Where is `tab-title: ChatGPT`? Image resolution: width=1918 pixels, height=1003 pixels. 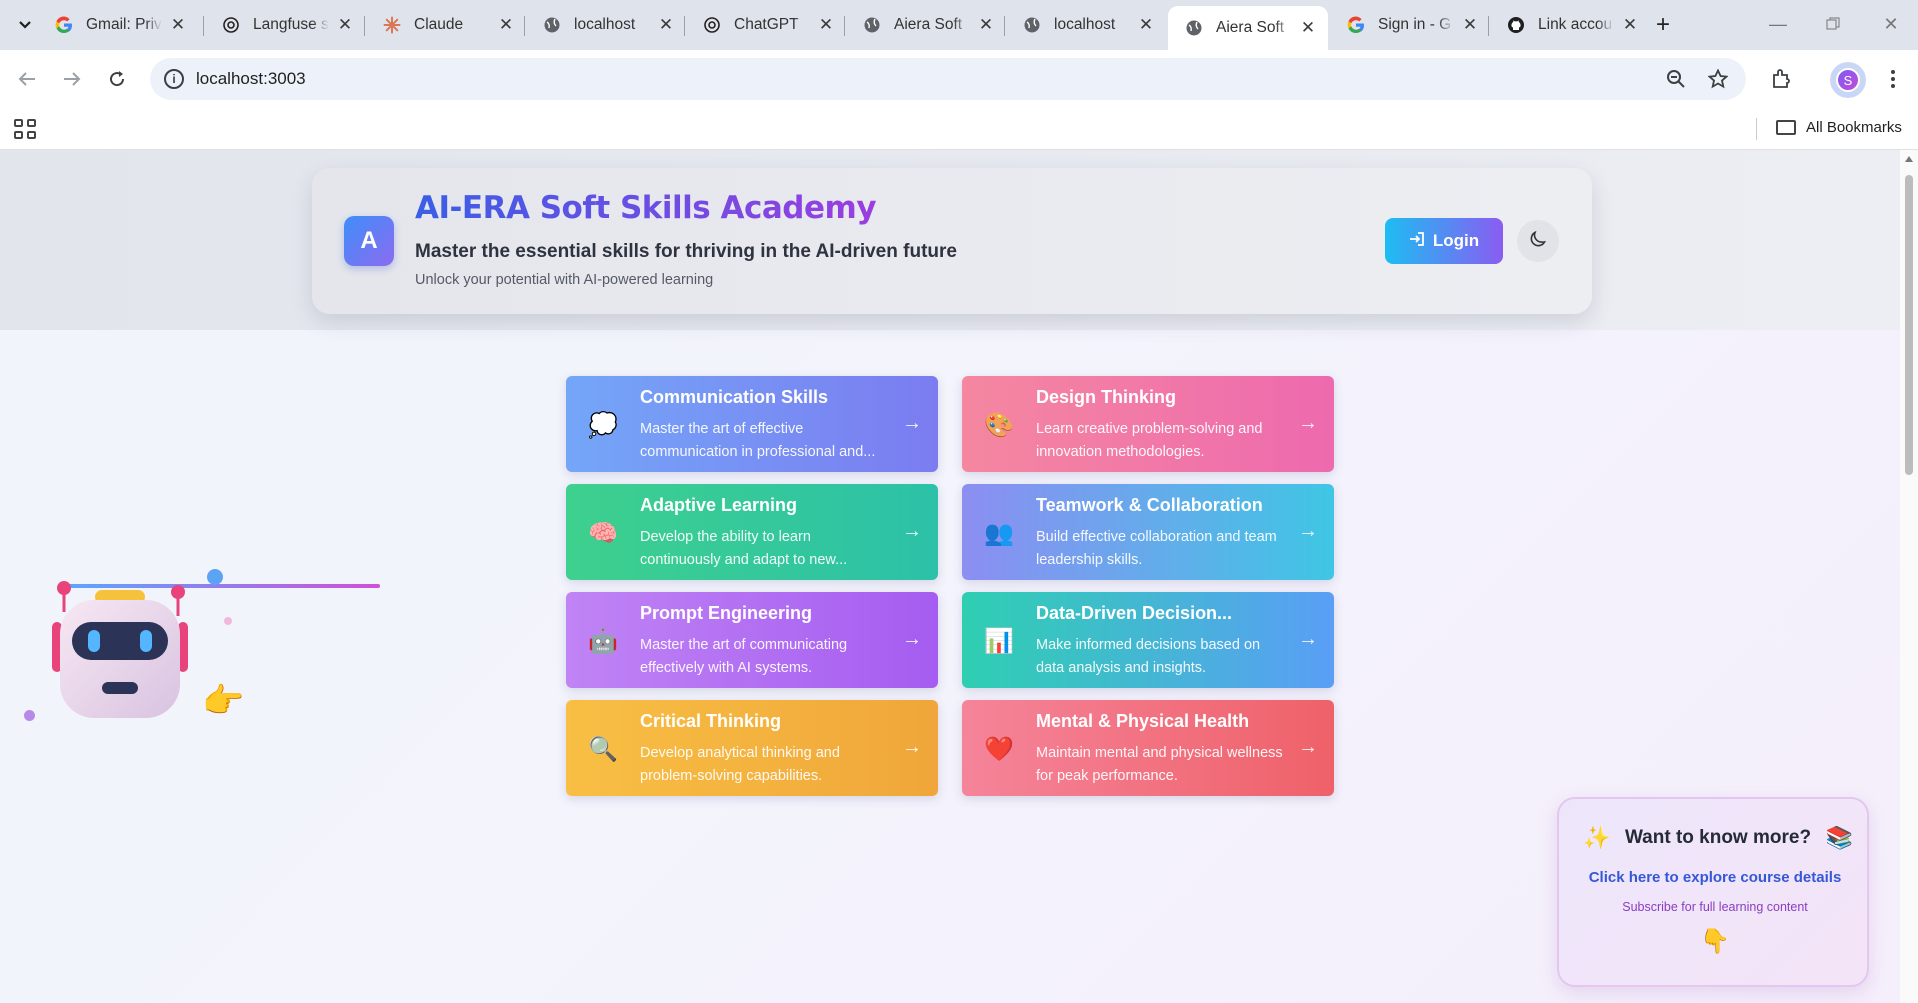 tab-title: ChatGPT is located at coordinates (766, 24).